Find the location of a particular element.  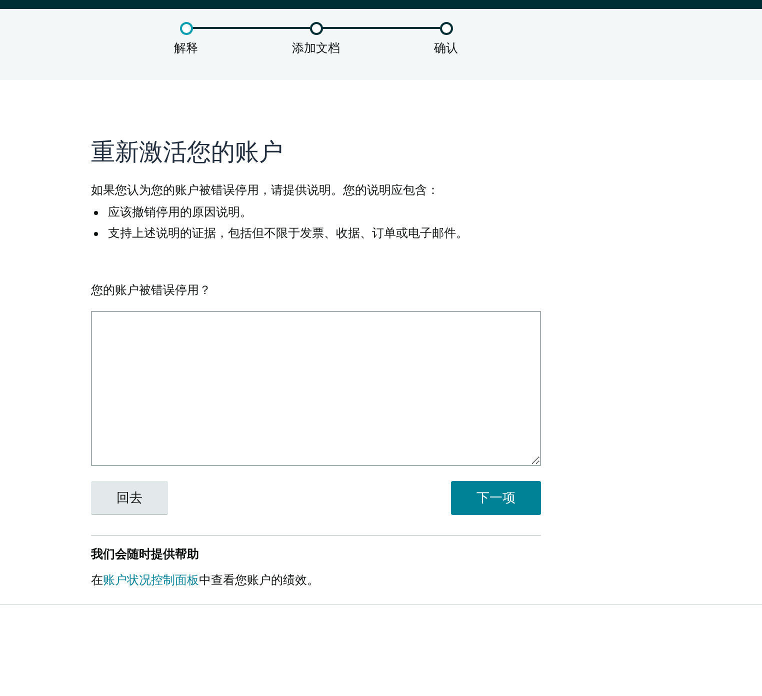

help-text: 在账户状况控制面板中查看您账户的绩效。 is located at coordinates (205, 580).